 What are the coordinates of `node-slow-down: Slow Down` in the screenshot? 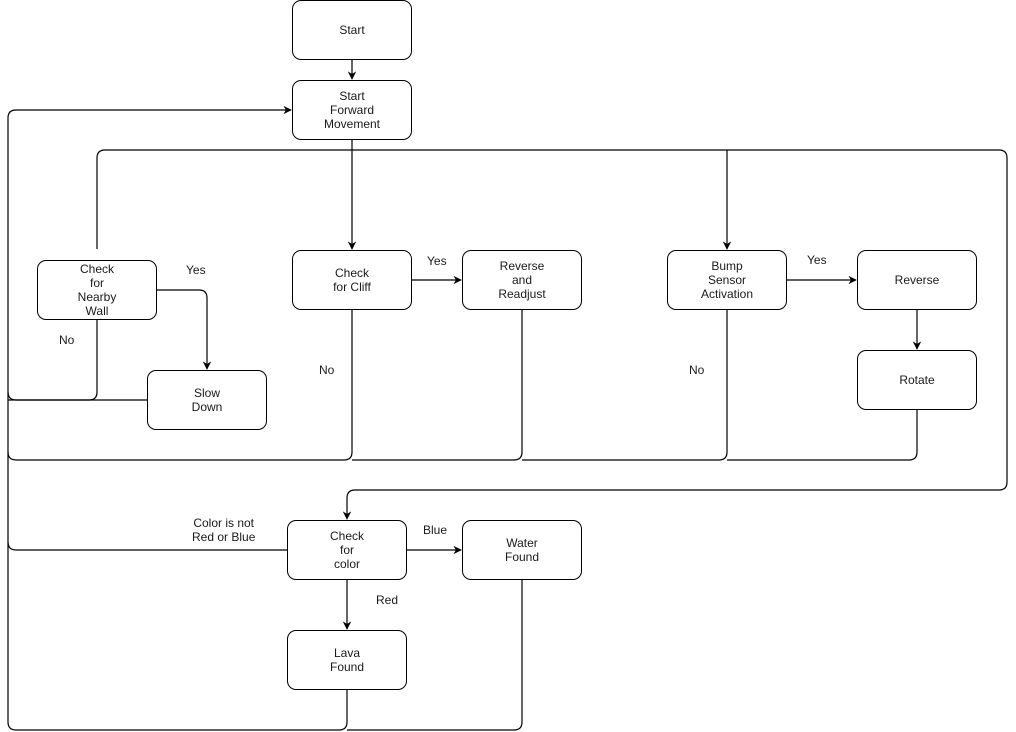 It's located at (207, 400).